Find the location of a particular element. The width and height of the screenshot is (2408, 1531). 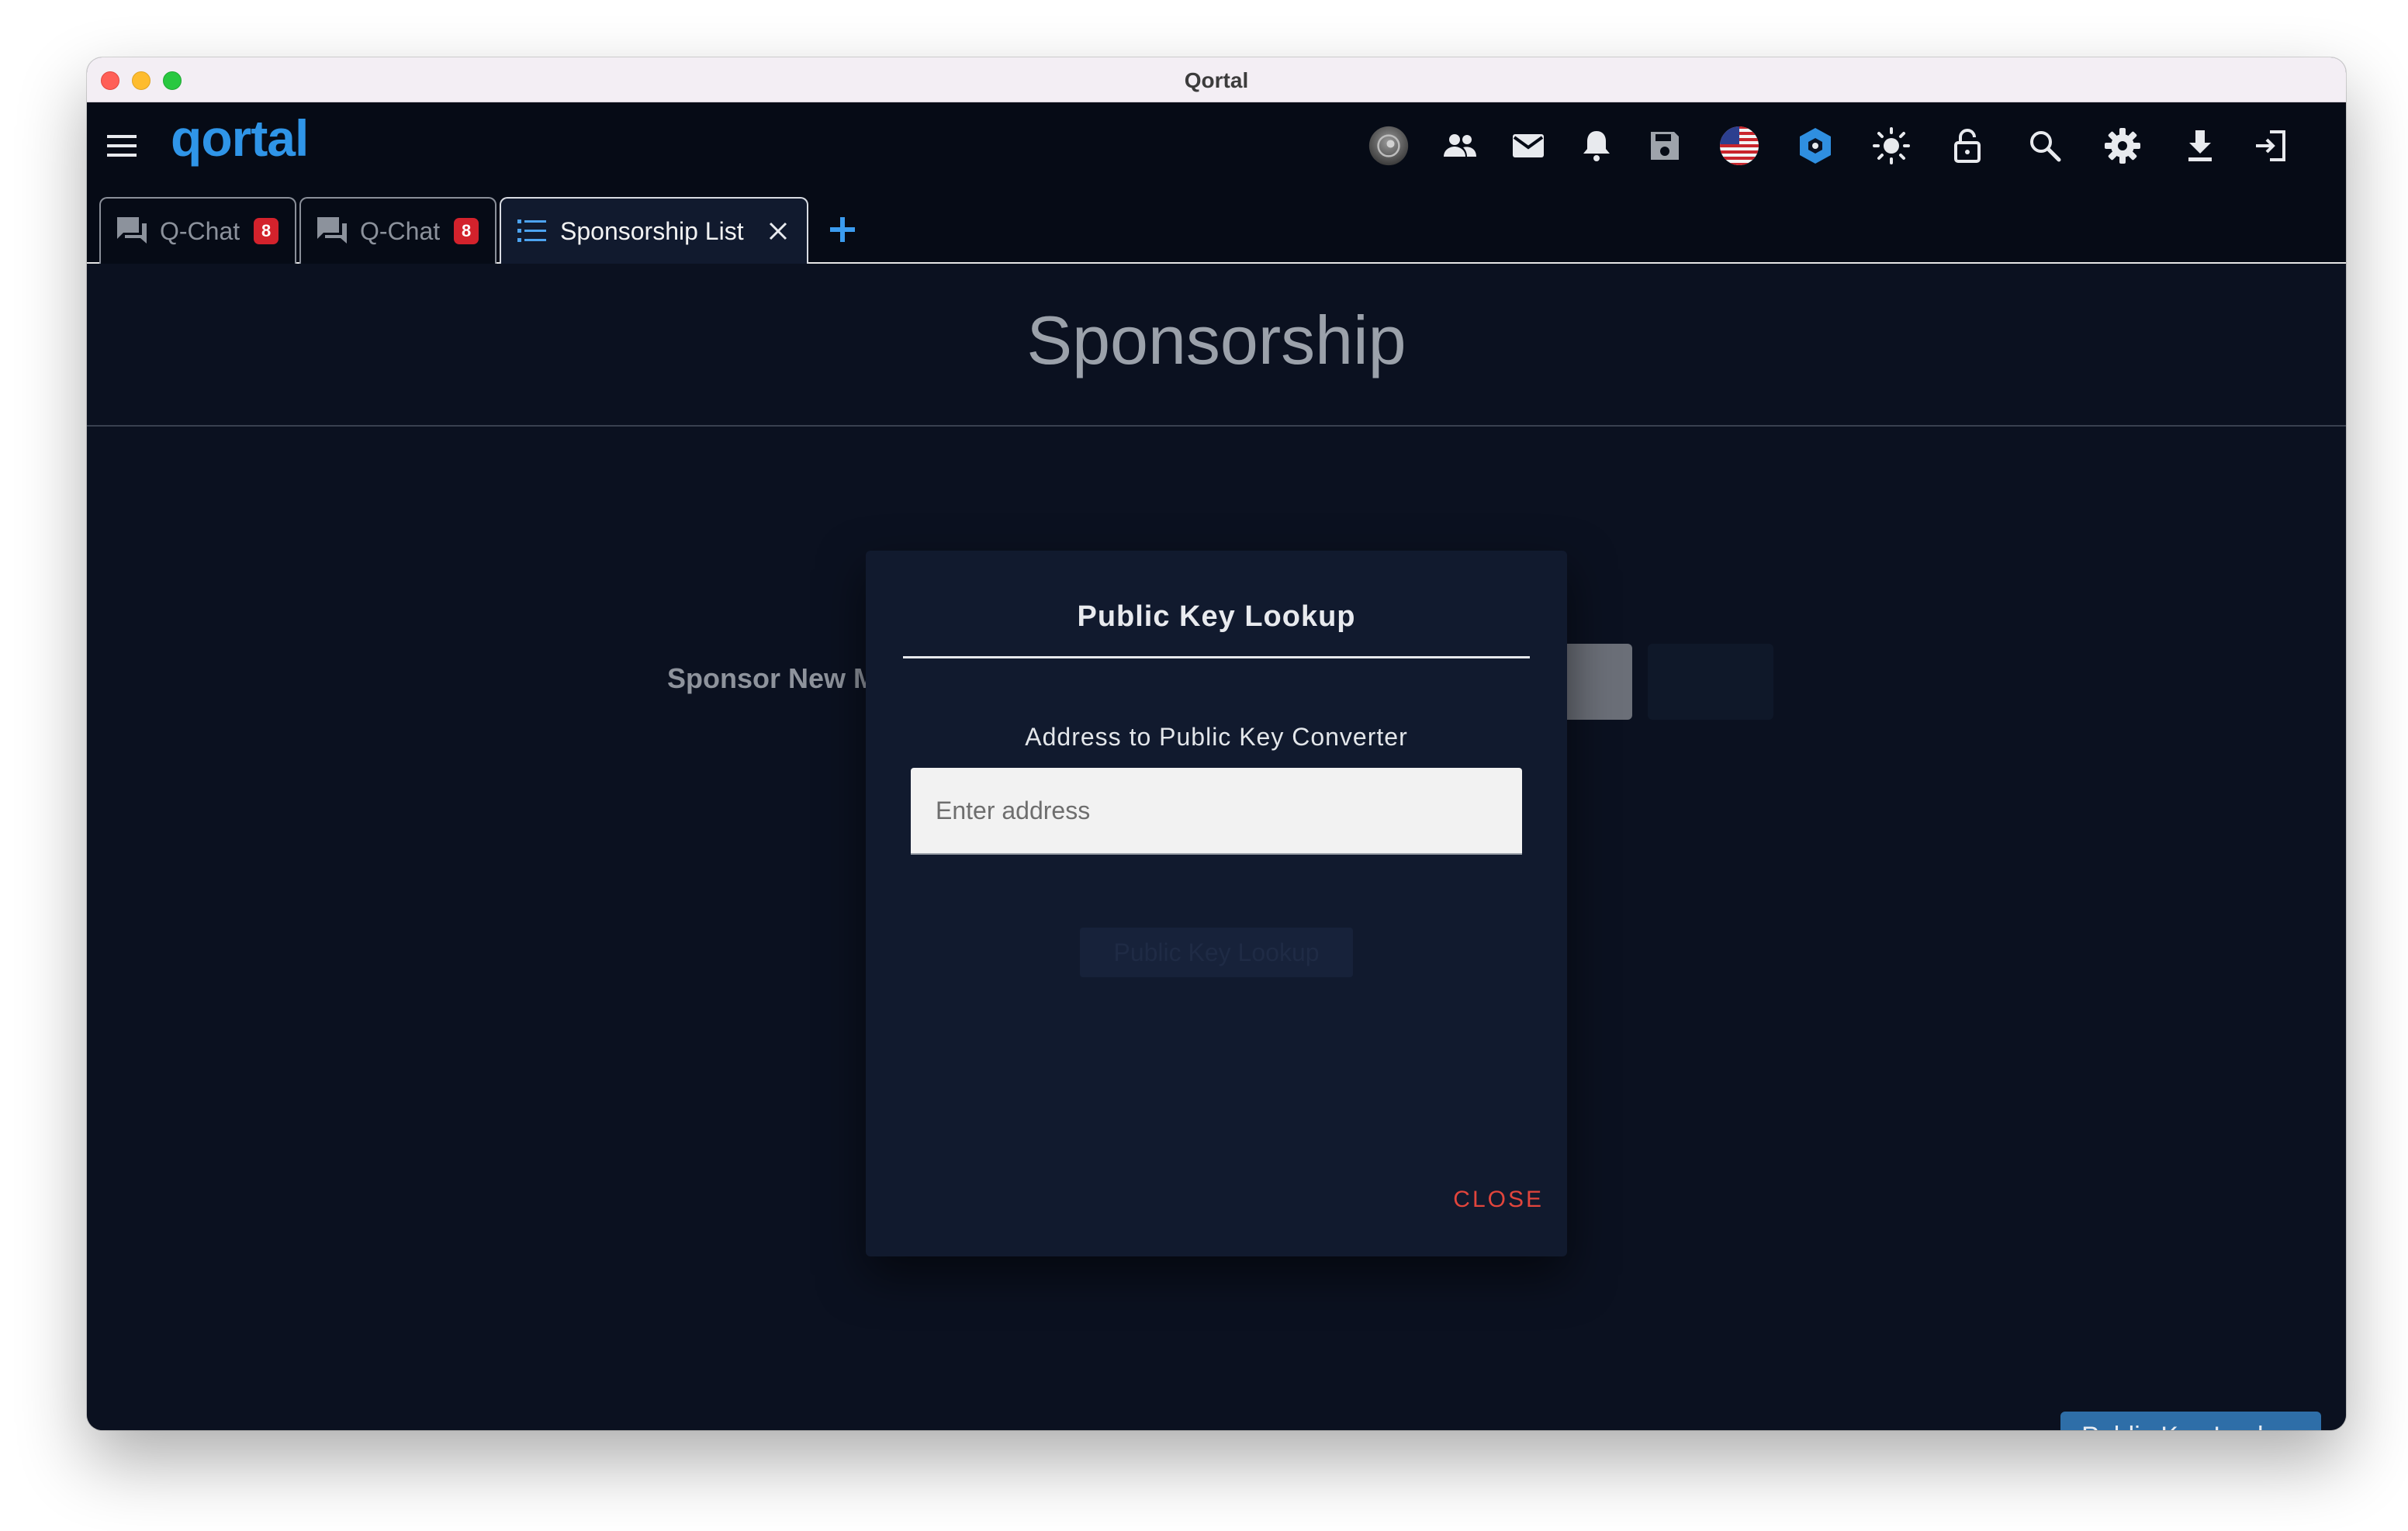

tab-q-chat-1: Q-Chat 8 is located at coordinates (197, 230).